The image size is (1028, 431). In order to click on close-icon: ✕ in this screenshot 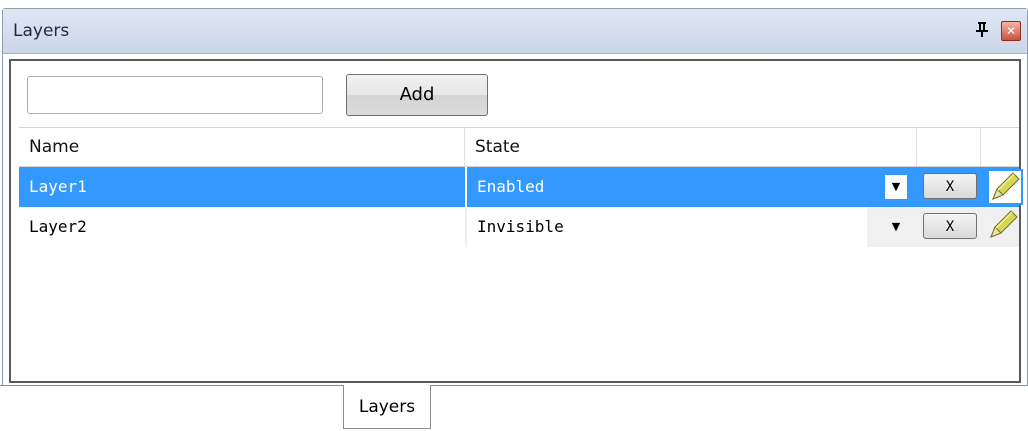, I will do `click(1011, 31)`.